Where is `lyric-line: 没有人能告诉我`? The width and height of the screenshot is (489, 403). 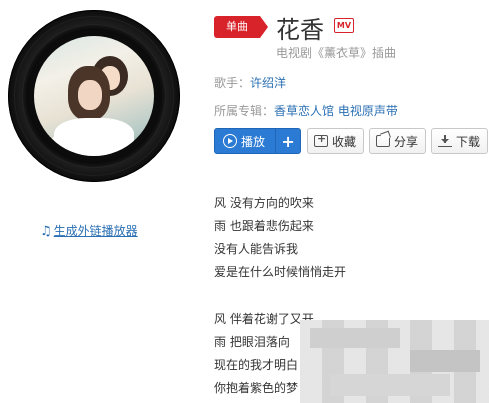 lyric-line: 没有人能告诉我 is located at coordinates (256, 249).